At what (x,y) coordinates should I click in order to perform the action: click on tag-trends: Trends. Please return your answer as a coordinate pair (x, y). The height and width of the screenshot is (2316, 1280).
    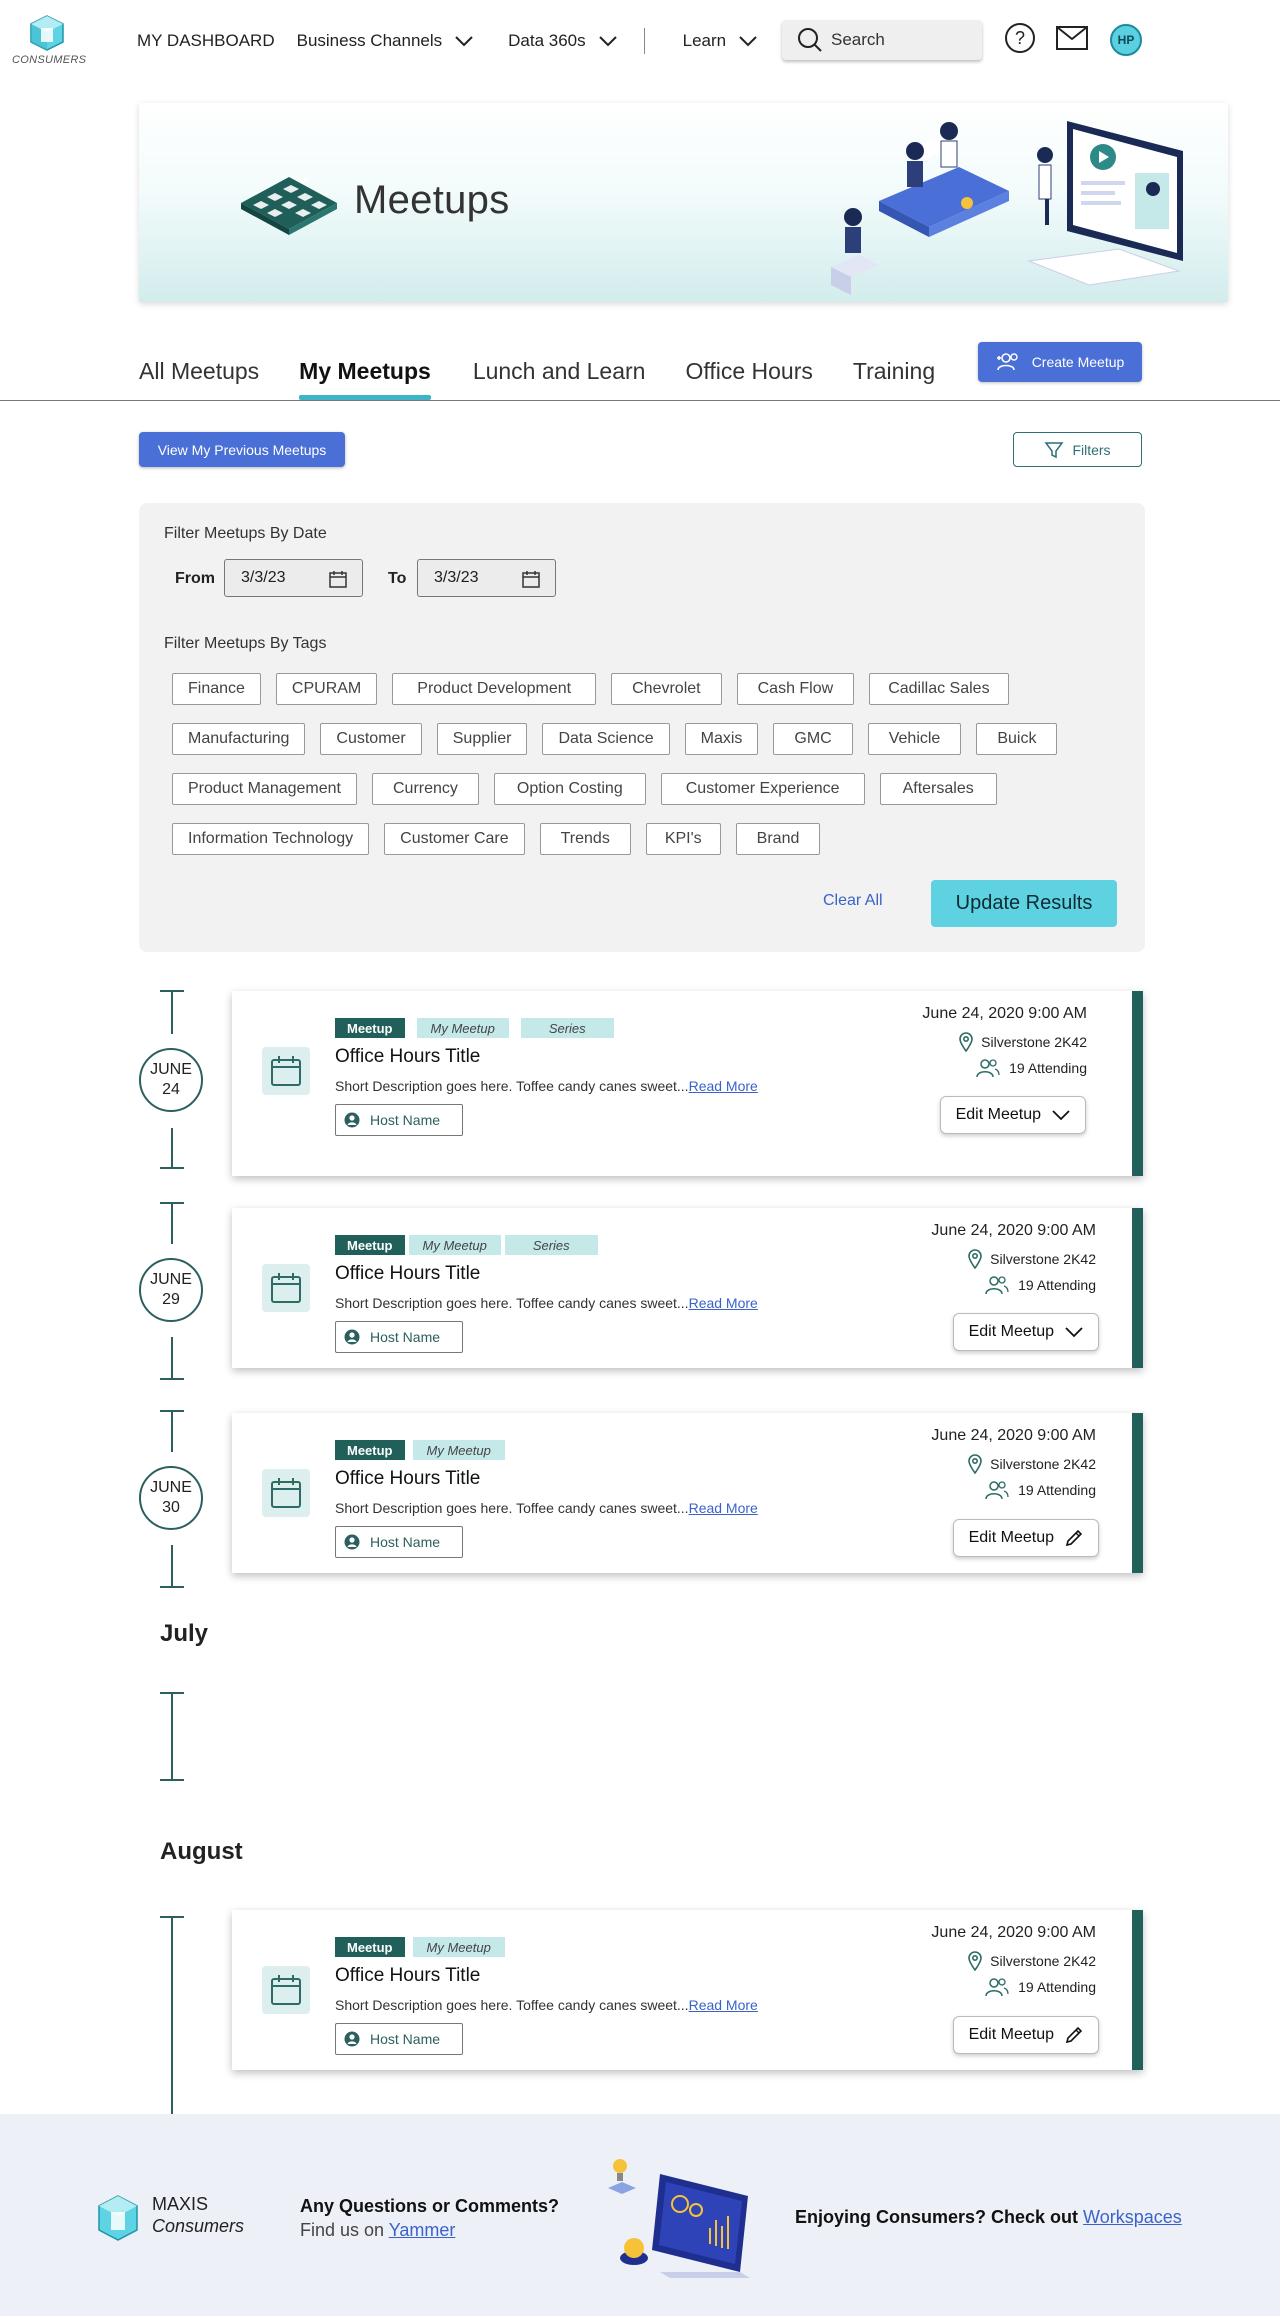
    Looking at the image, I should click on (585, 839).